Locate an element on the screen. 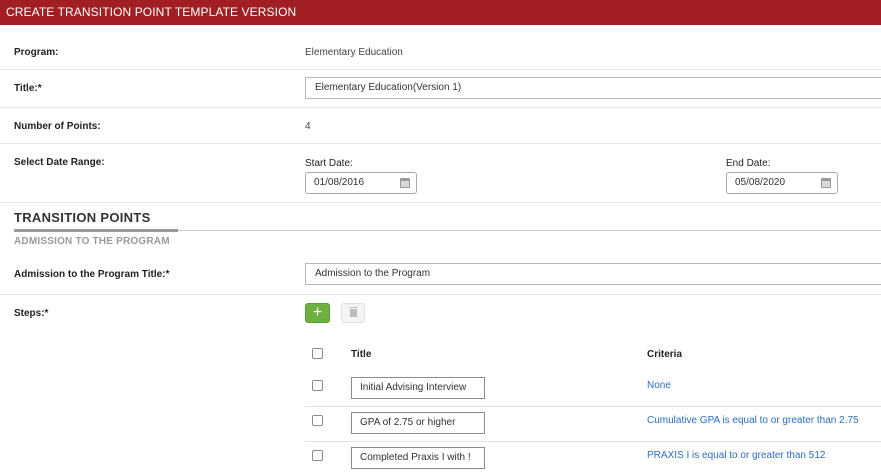 Image resolution: width=881 pixels, height=476 pixels. title-label: Title:* is located at coordinates (28, 88).